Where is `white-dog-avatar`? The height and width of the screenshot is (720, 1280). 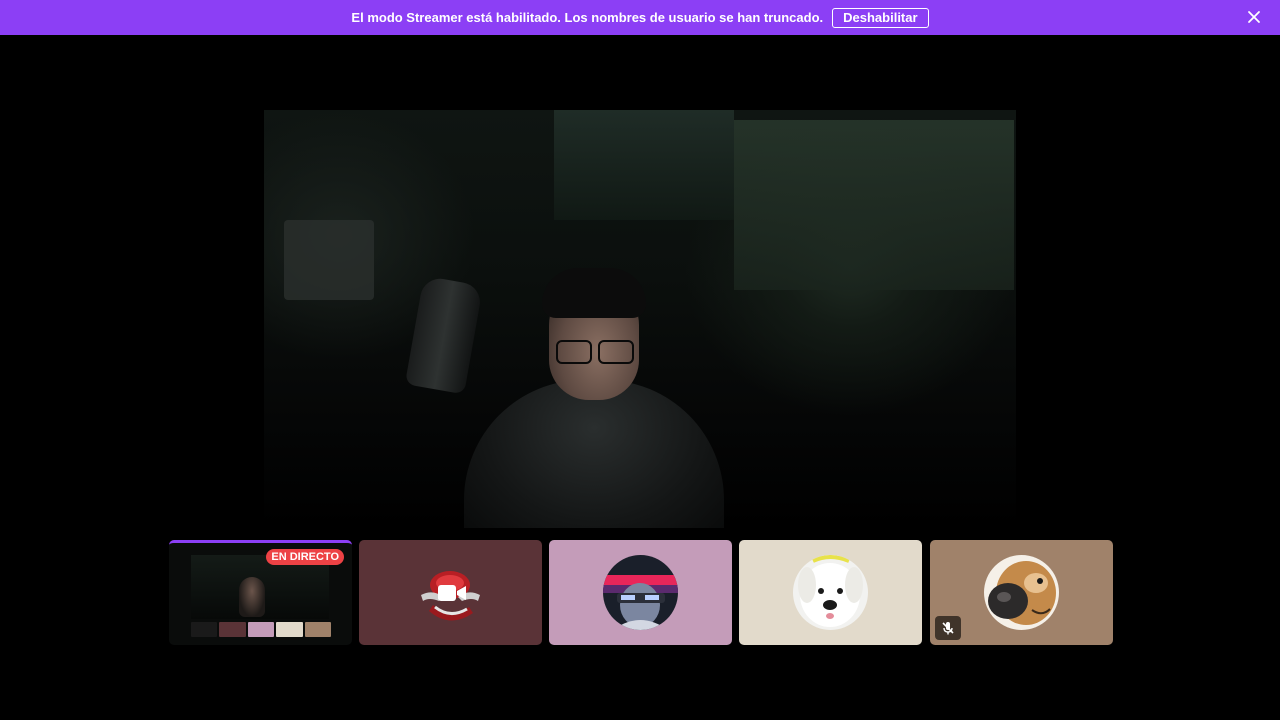 white-dog-avatar is located at coordinates (830, 592).